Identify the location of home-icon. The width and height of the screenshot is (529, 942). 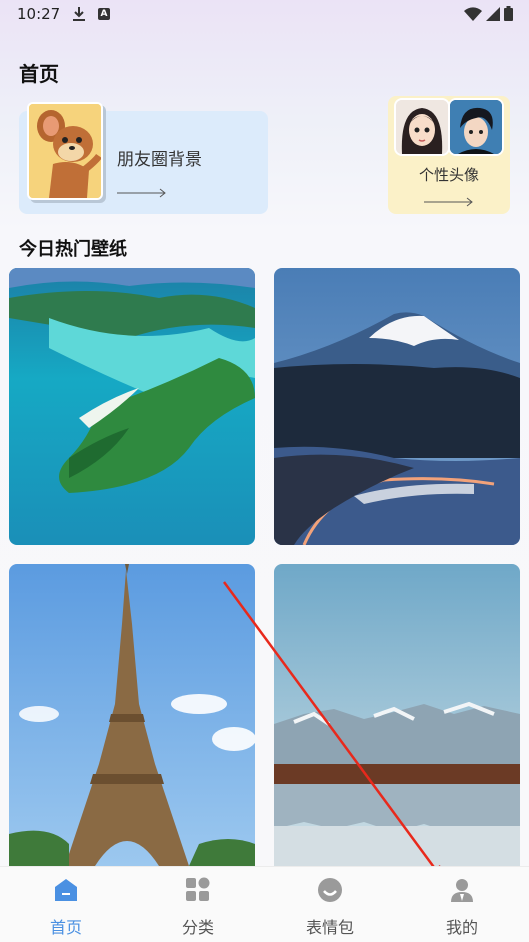
(66, 890).